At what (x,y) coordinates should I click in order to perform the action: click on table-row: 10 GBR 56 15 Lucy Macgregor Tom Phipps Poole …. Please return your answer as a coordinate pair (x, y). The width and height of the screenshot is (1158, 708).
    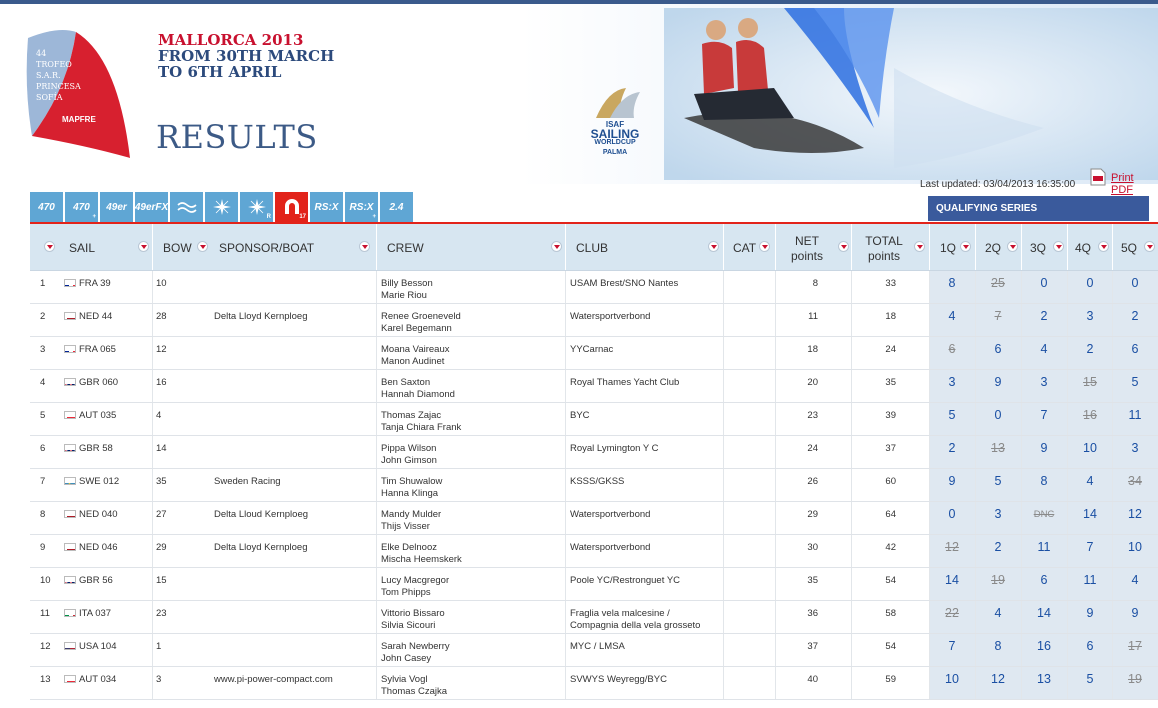
    Looking at the image, I should click on (594, 584).